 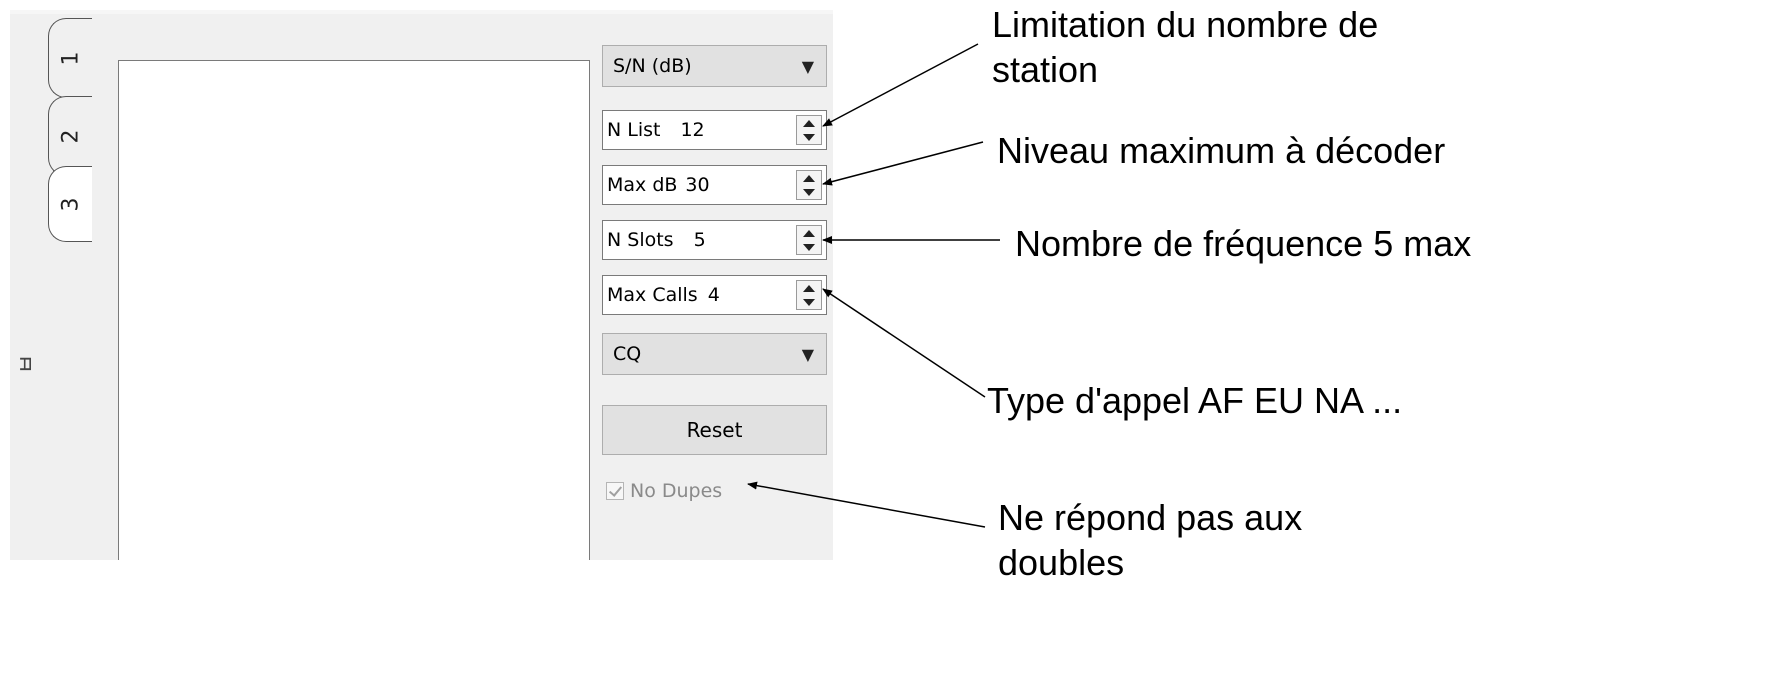 I want to click on arrow-niveau, so click(x=903, y=163).